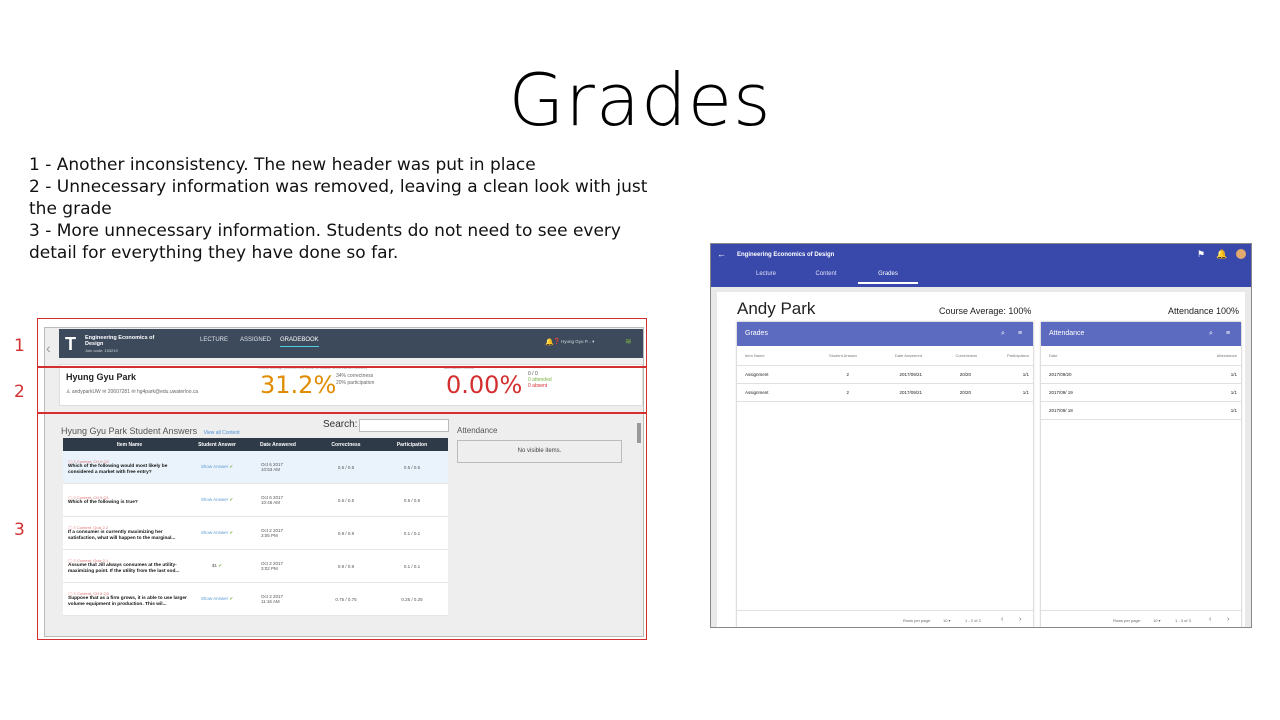  I want to click on attendance-panel-title: Attendance, so click(1067, 333).